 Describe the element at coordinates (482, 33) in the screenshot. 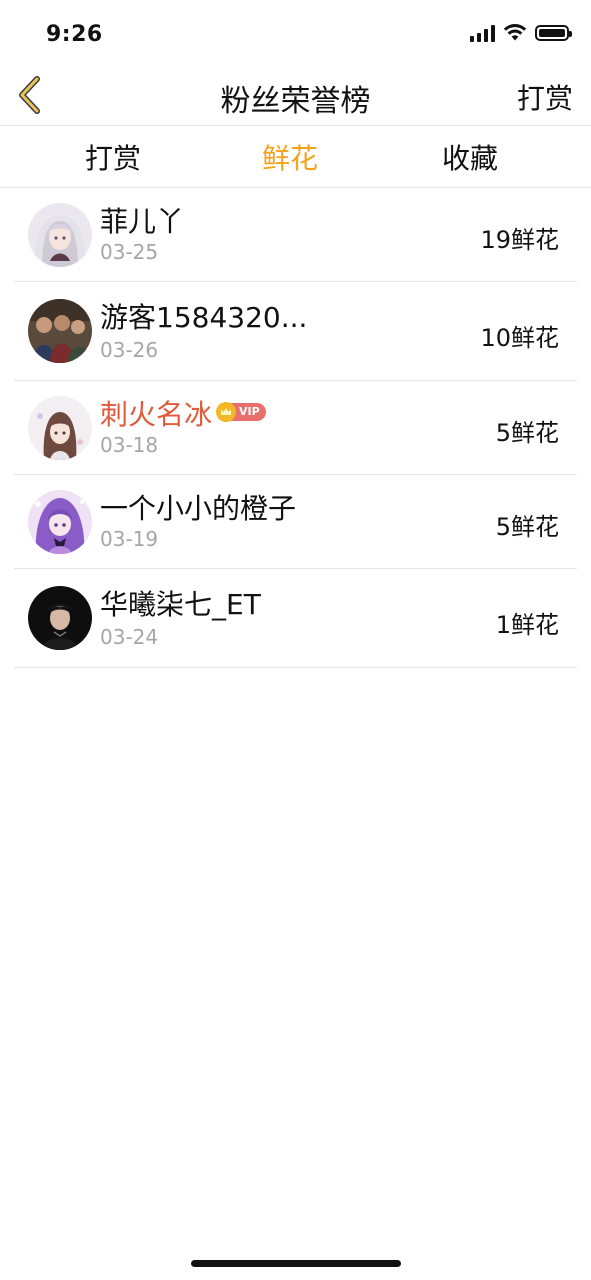

I see `cellular-signal-icon` at that location.